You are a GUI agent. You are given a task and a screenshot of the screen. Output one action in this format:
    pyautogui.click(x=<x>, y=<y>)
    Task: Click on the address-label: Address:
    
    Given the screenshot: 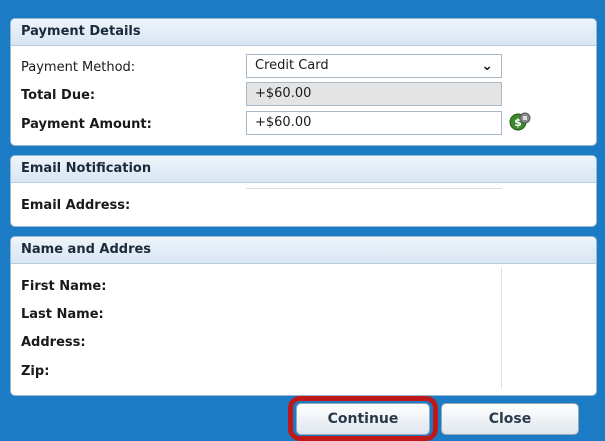 What is the action you would take?
    pyautogui.click(x=53, y=342)
    